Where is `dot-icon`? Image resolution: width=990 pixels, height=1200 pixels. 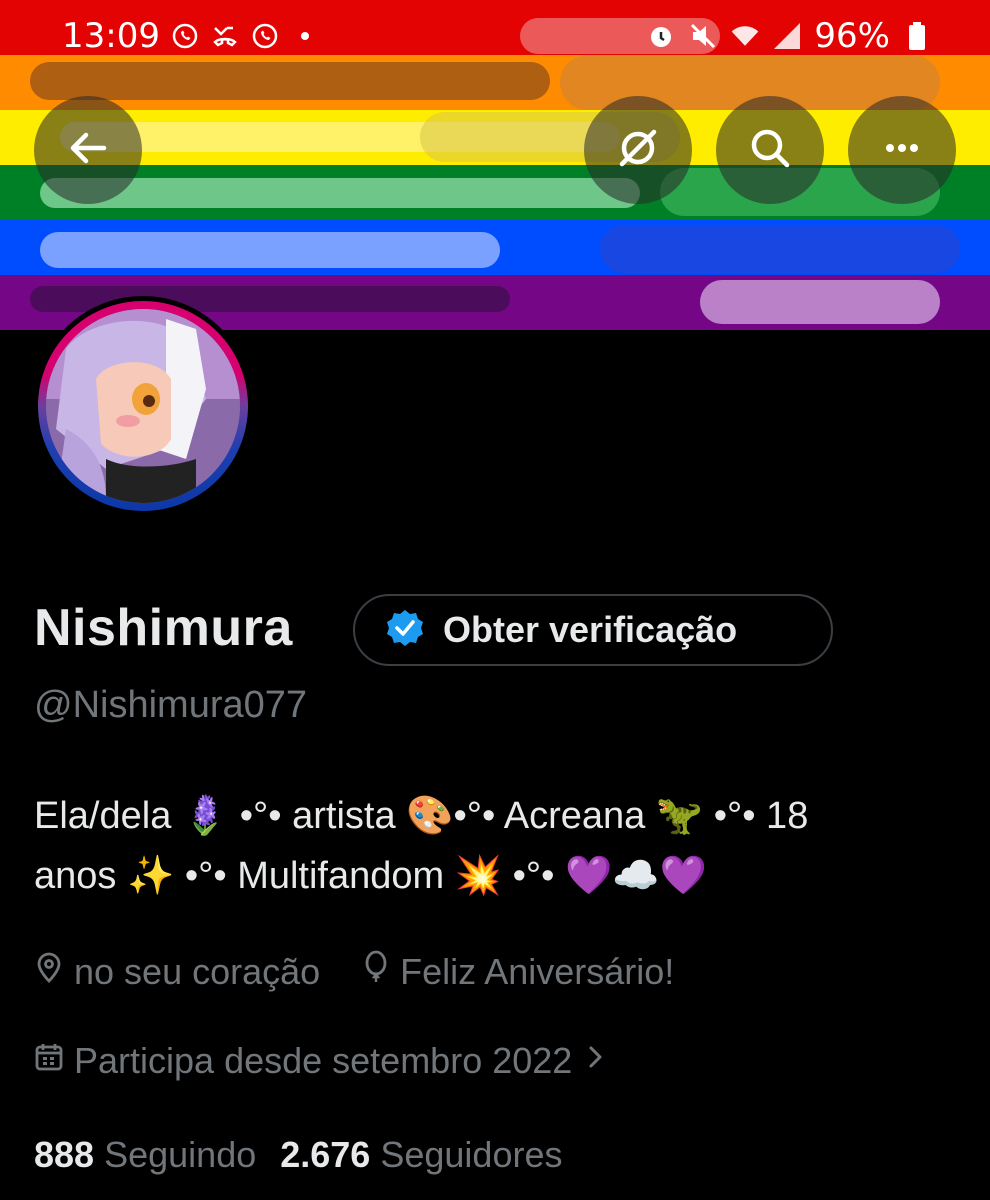 dot-icon is located at coordinates (305, 36).